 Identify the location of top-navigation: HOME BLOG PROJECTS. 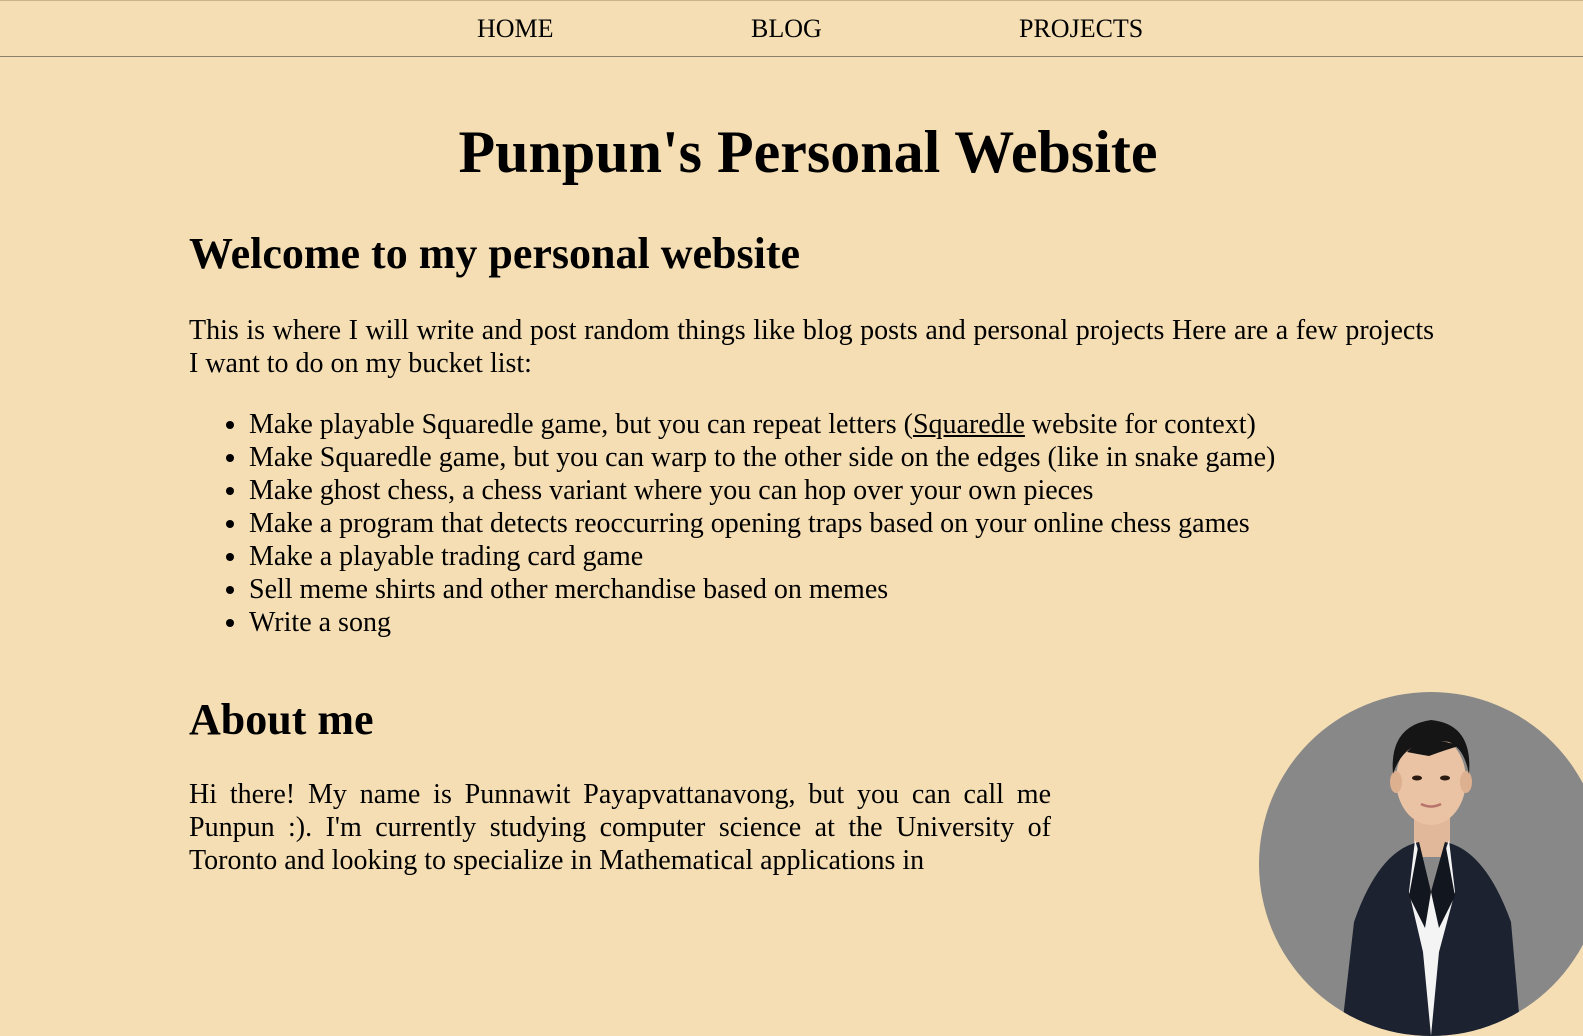
(791, 28).